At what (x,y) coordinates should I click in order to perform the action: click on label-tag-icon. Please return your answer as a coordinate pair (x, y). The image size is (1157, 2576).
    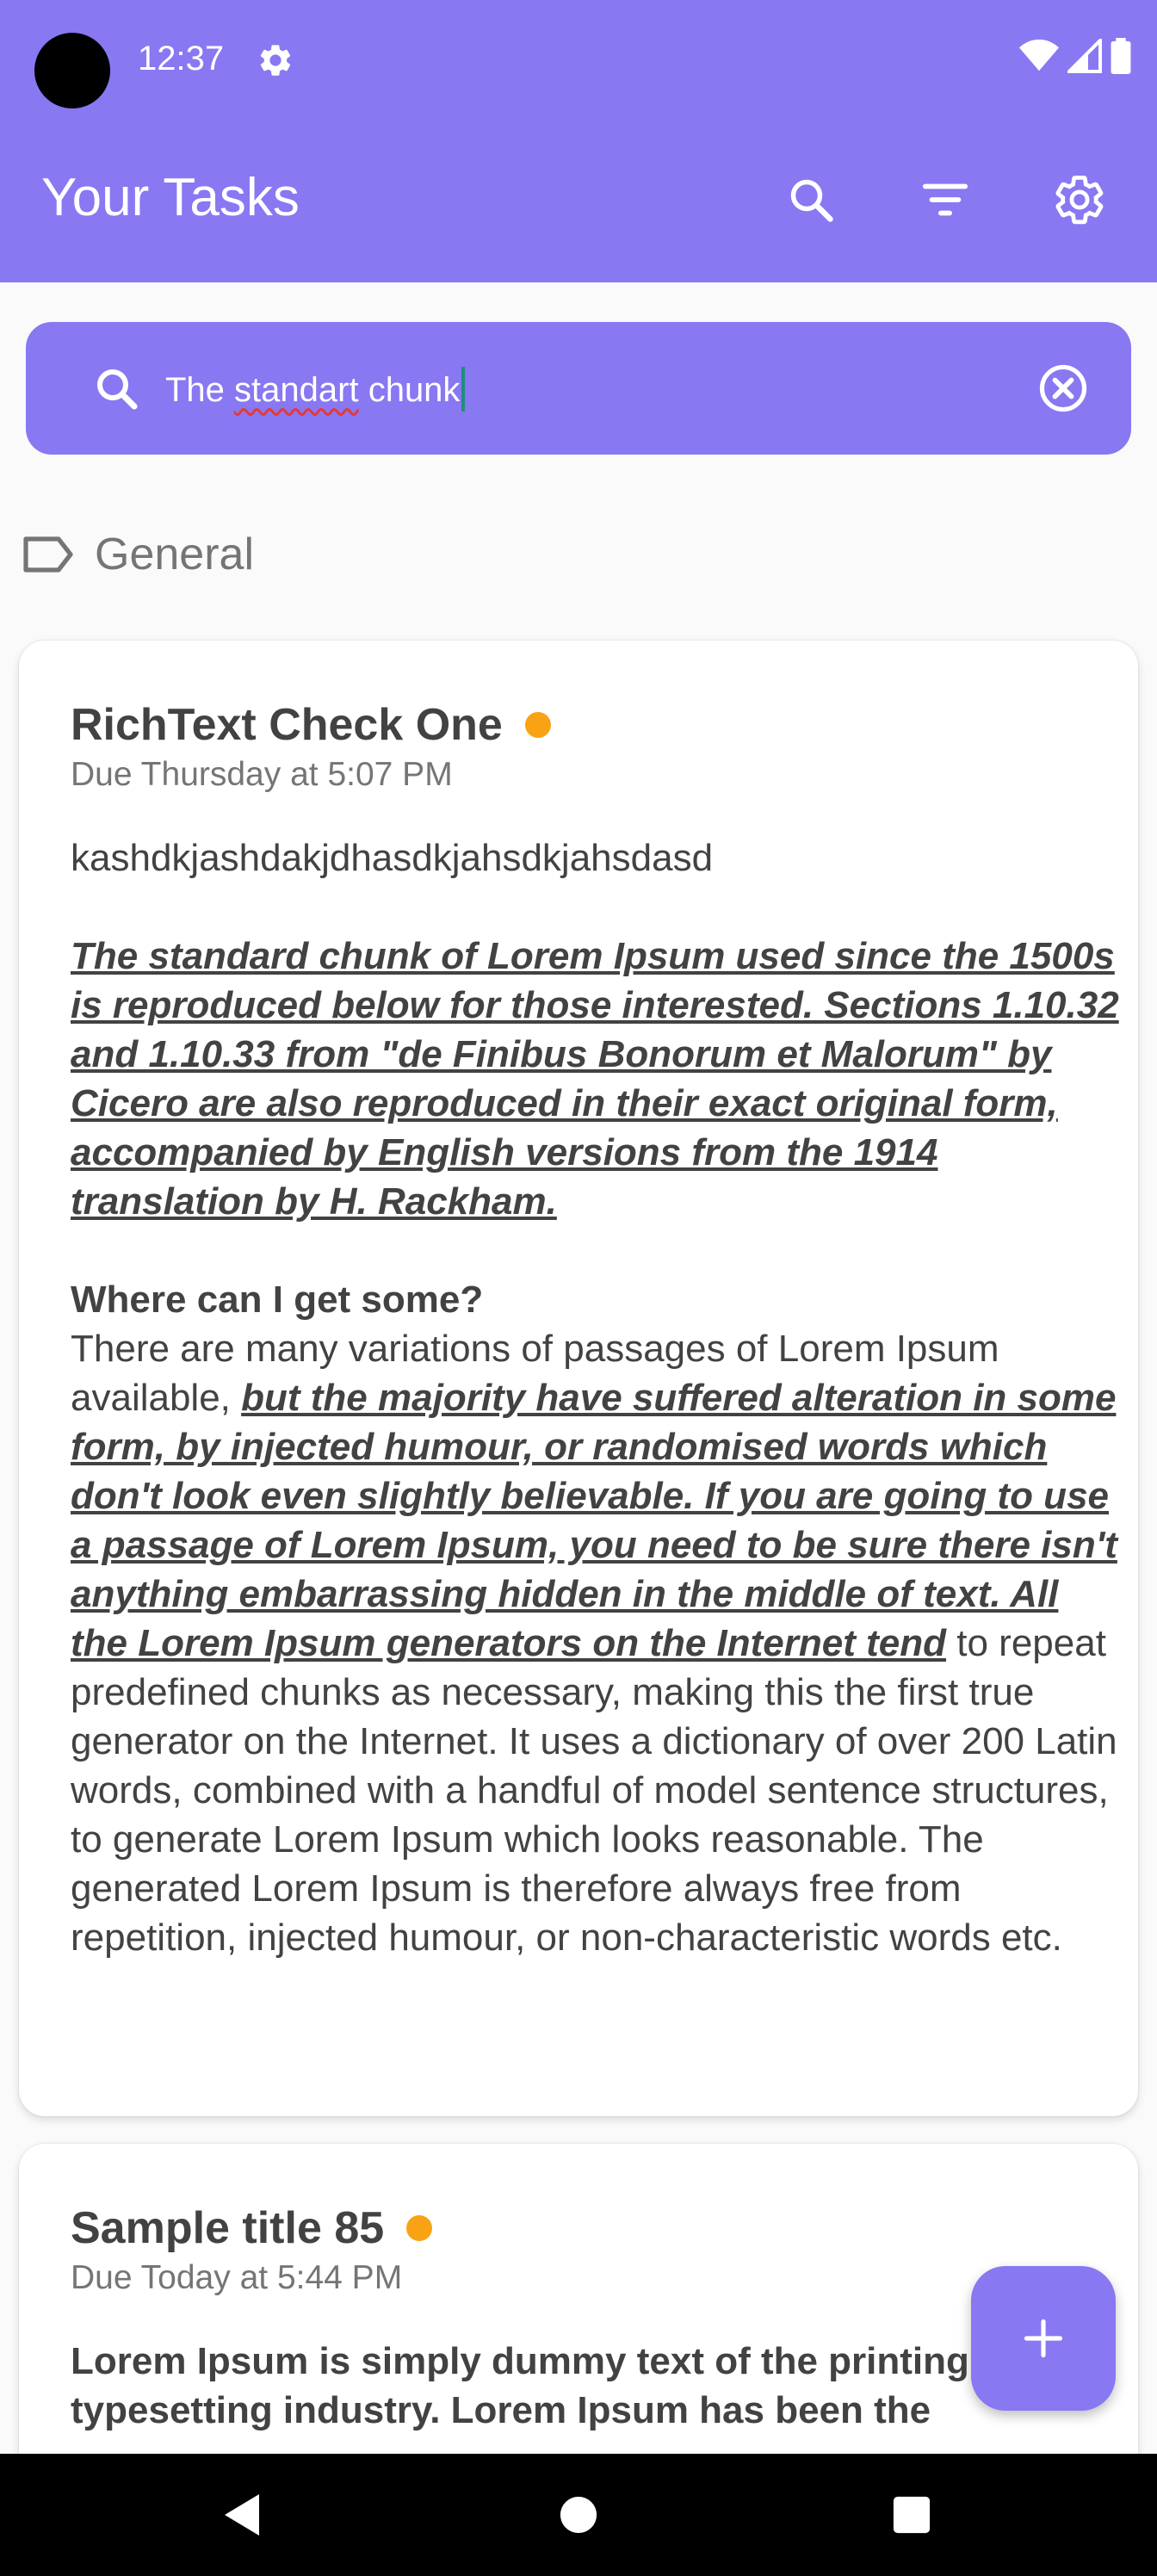
    Looking at the image, I should click on (48, 554).